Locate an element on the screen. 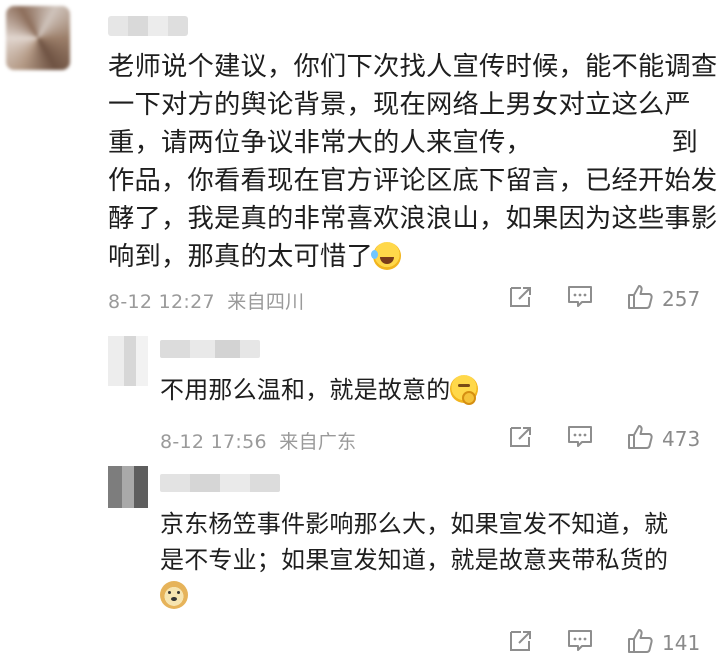 This screenshot has height=669, width=719. like-count: 473 is located at coordinates (681, 439).